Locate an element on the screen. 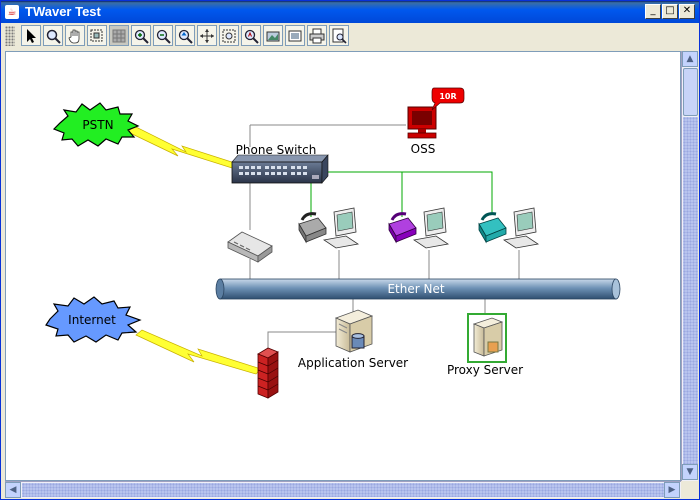 The width and height of the screenshot is (700, 500). zoom-fit-button is located at coordinates (207, 35).